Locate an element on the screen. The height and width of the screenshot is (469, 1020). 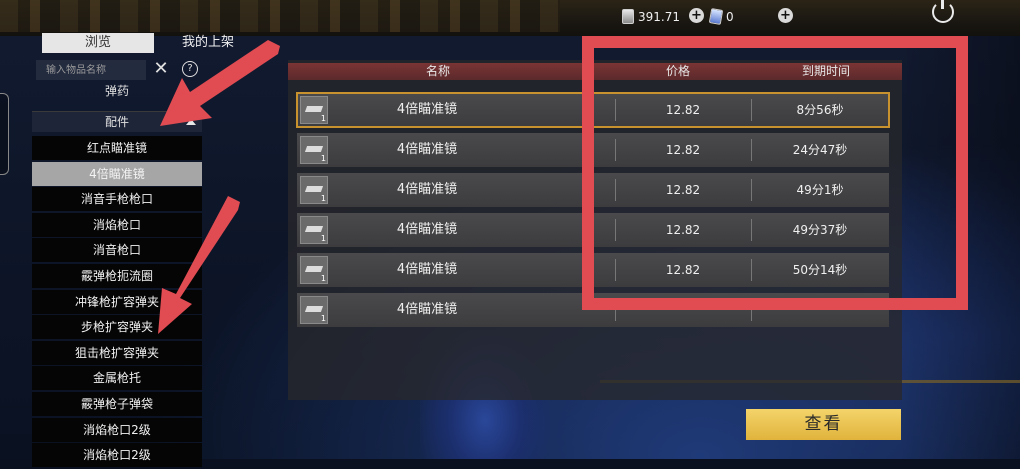
subcategory-item: 金属枪托 is located at coordinates (117, 378).